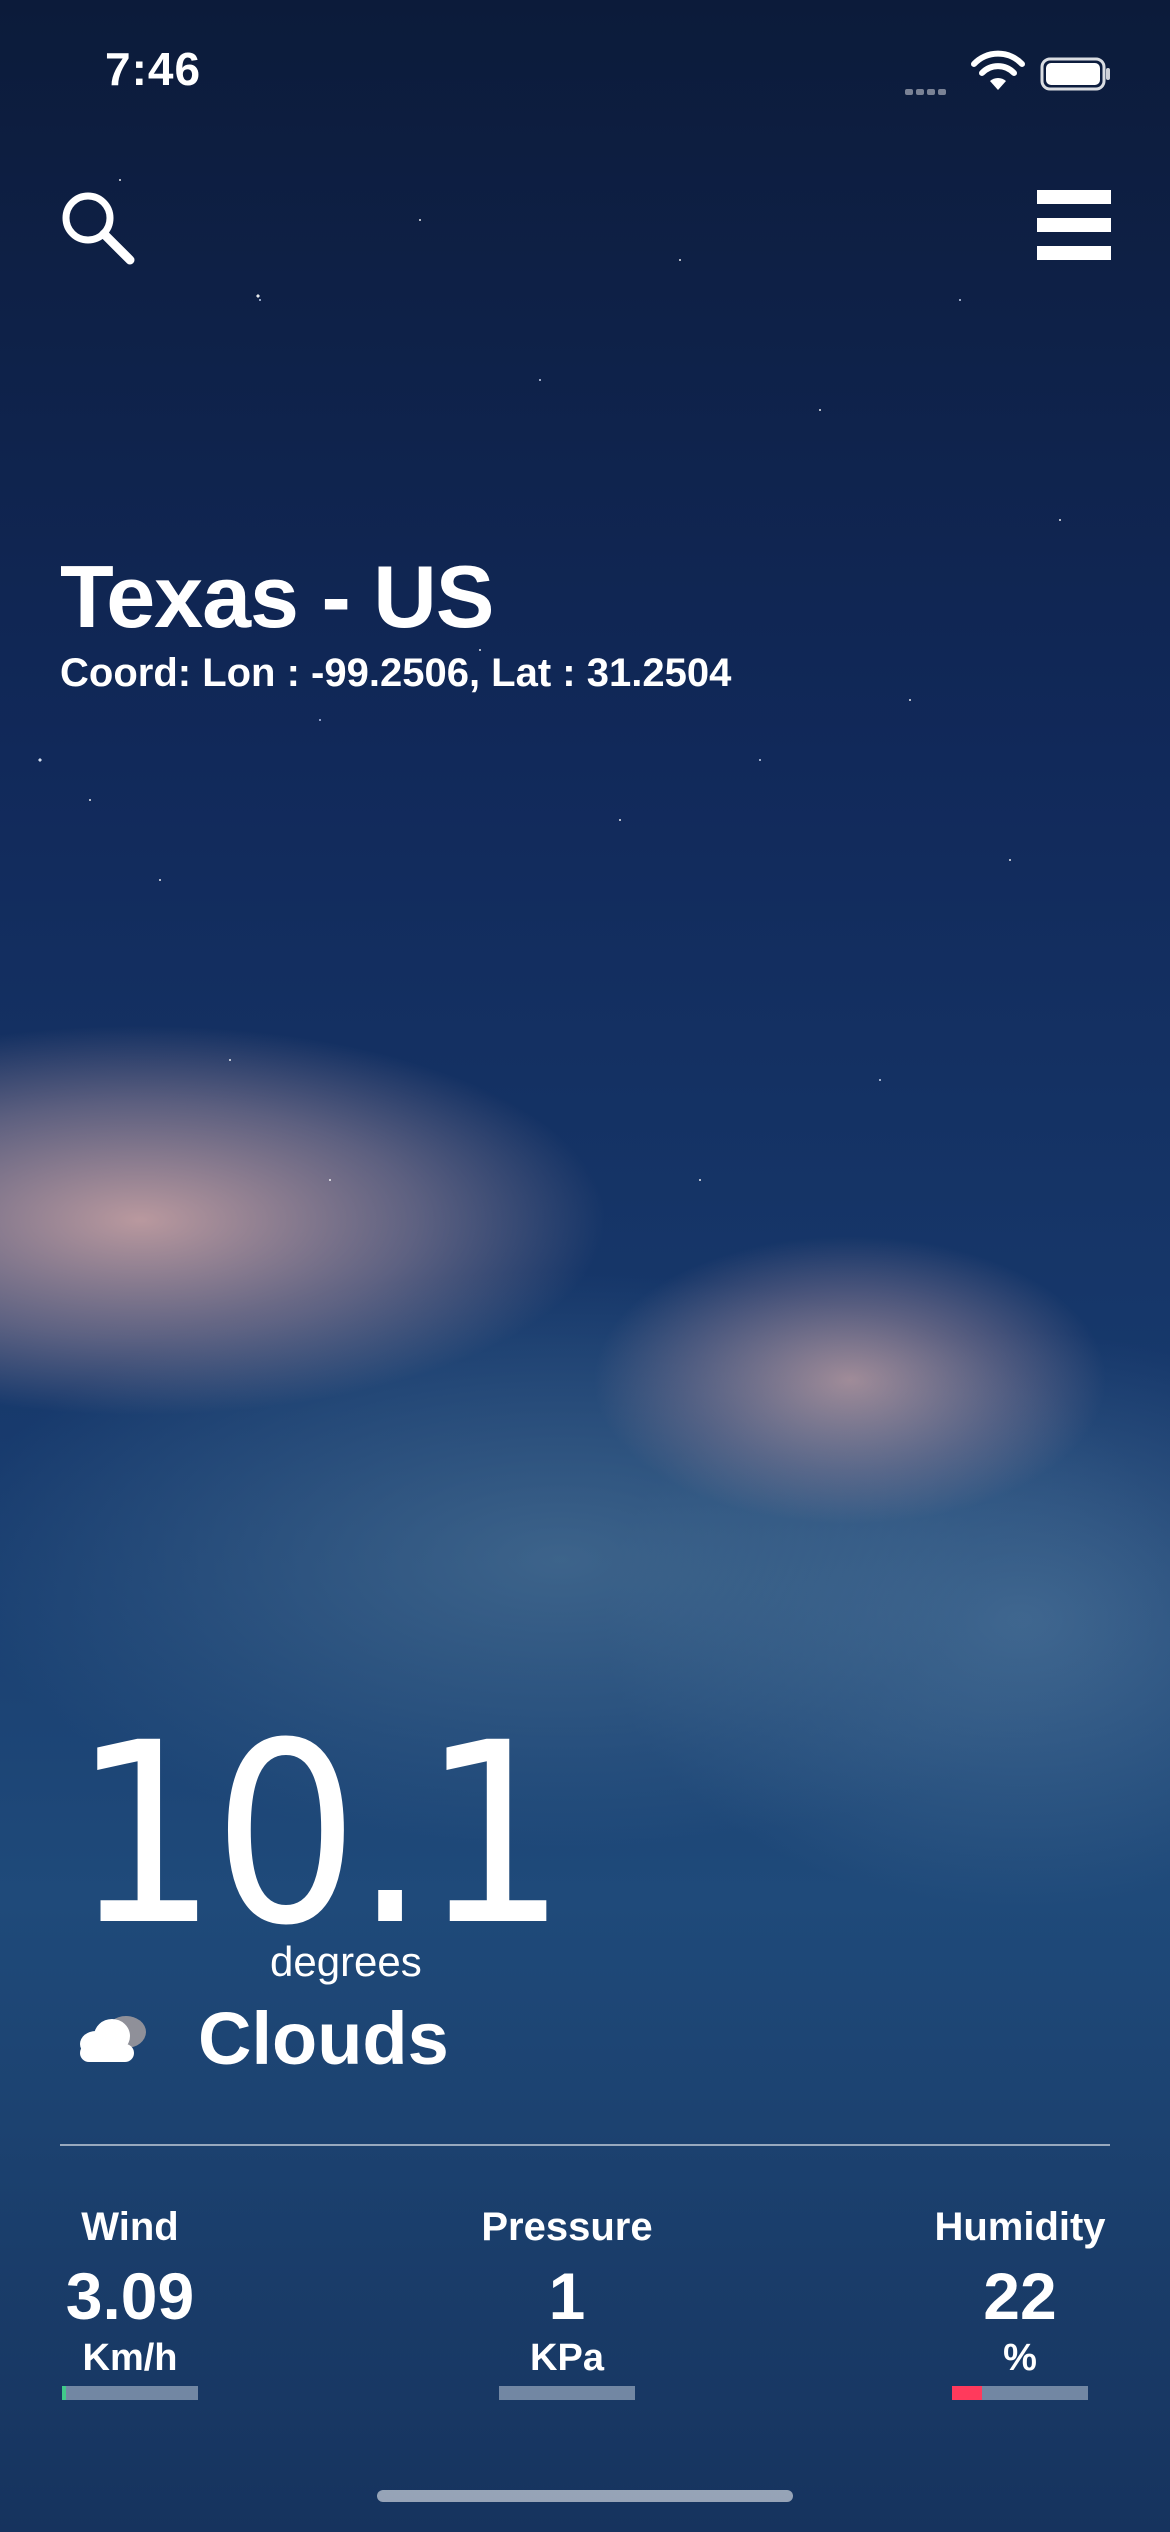 The image size is (1170, 2532). Describe the element at coordinates (585, 2145) in the screenshot. I see `divider` at that location.